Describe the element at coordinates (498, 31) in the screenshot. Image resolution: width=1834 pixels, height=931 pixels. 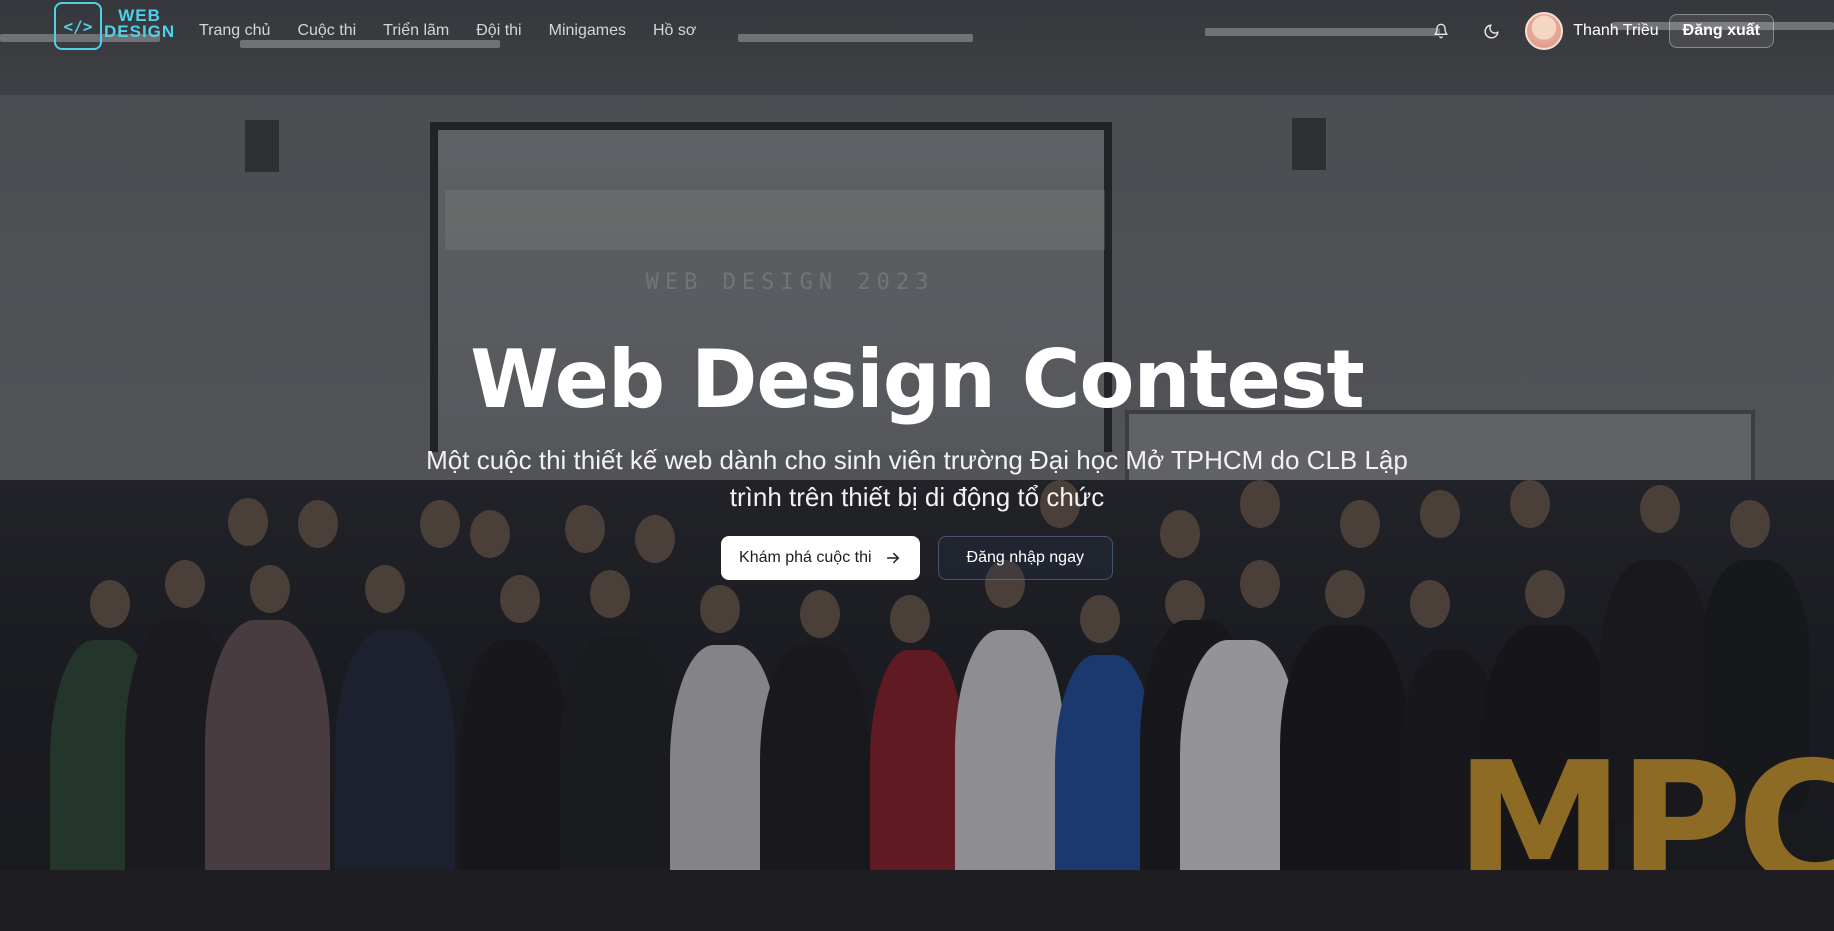
I see `nav-item-teams: Đội thi` at that location.